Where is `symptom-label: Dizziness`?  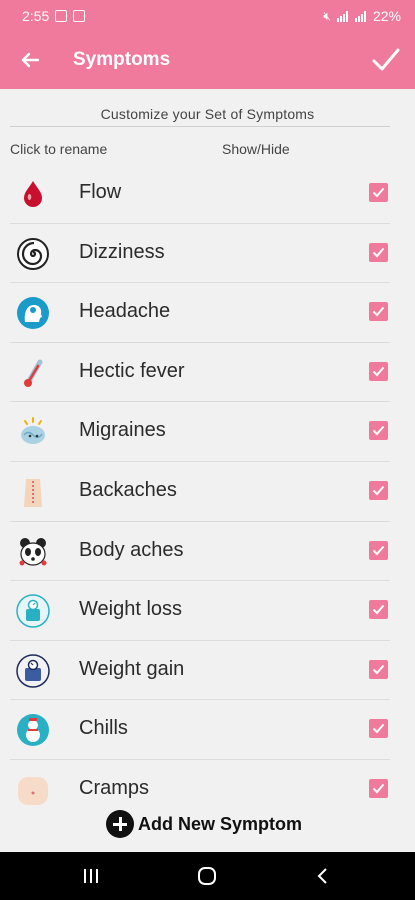 symptom-label: Dizziness is located at coordinates (122, 252).